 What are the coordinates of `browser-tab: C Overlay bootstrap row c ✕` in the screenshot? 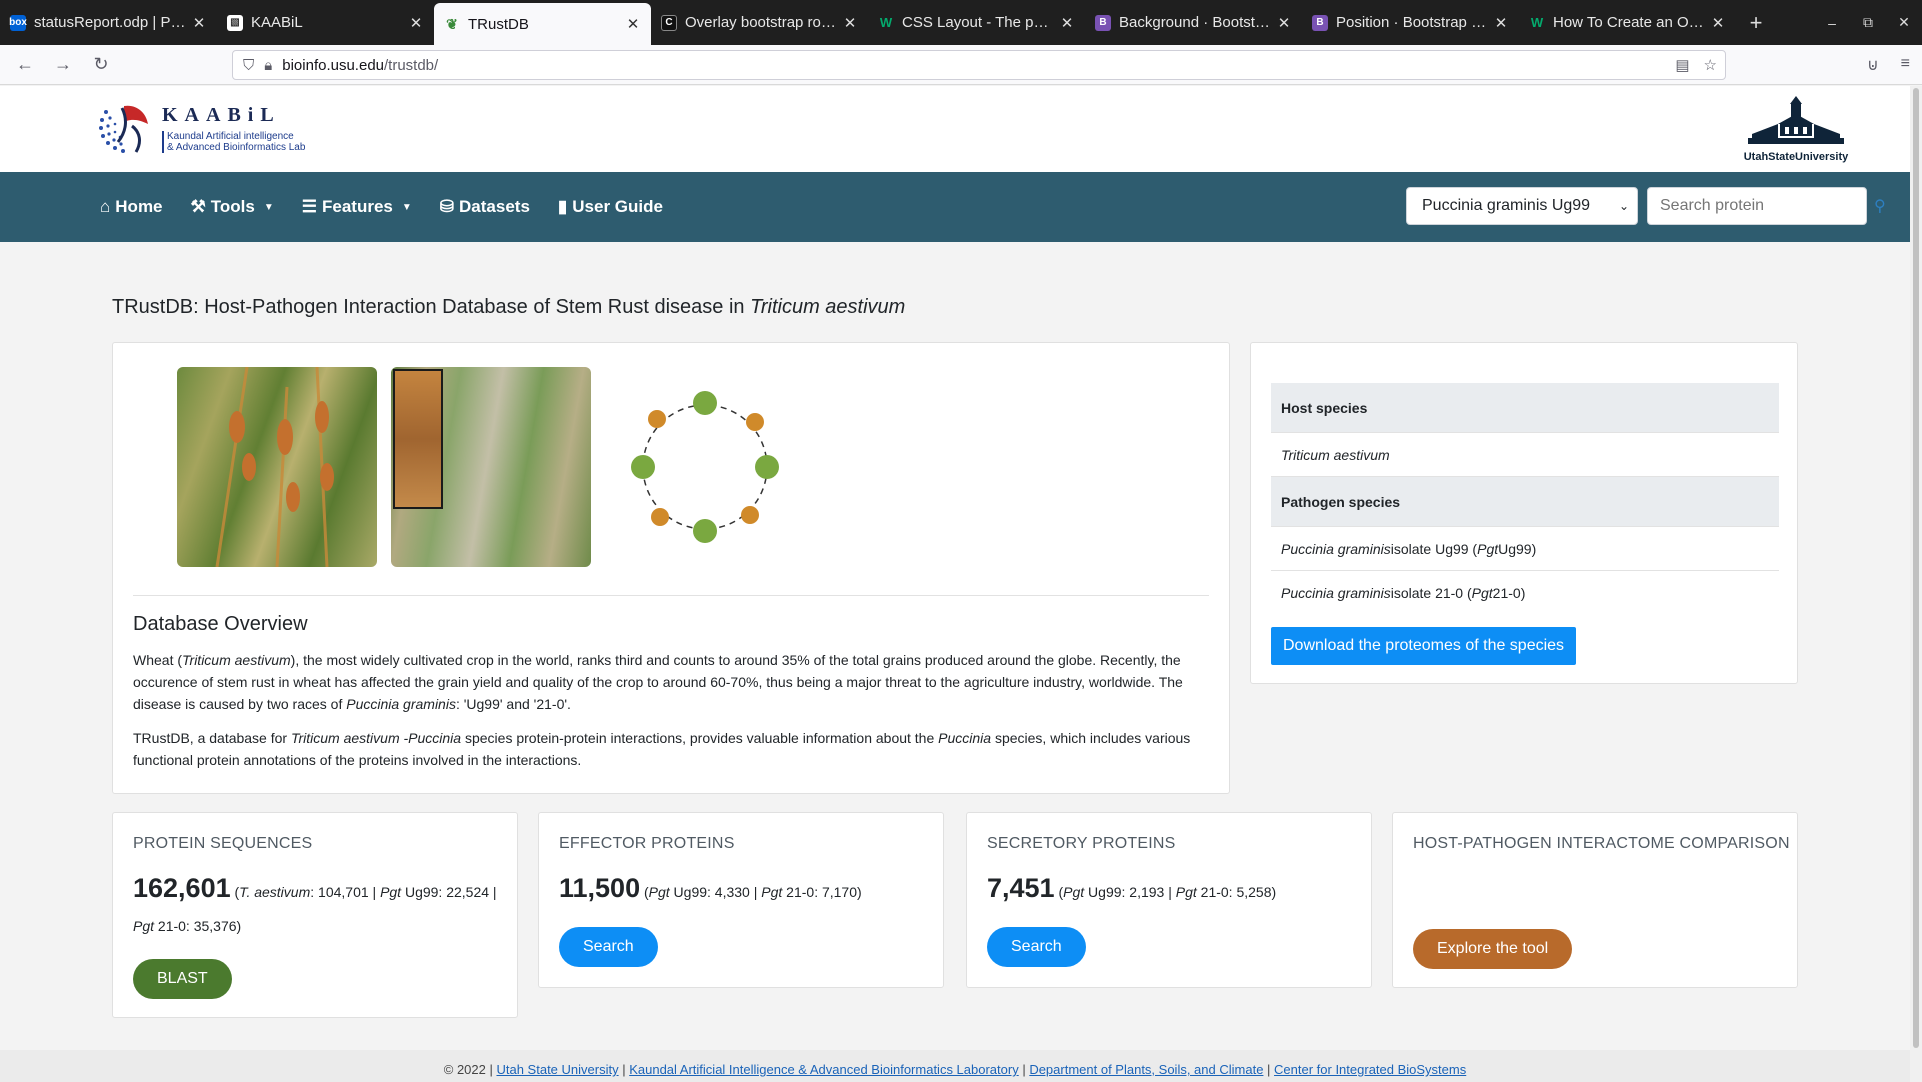 It's located at (759, 22).